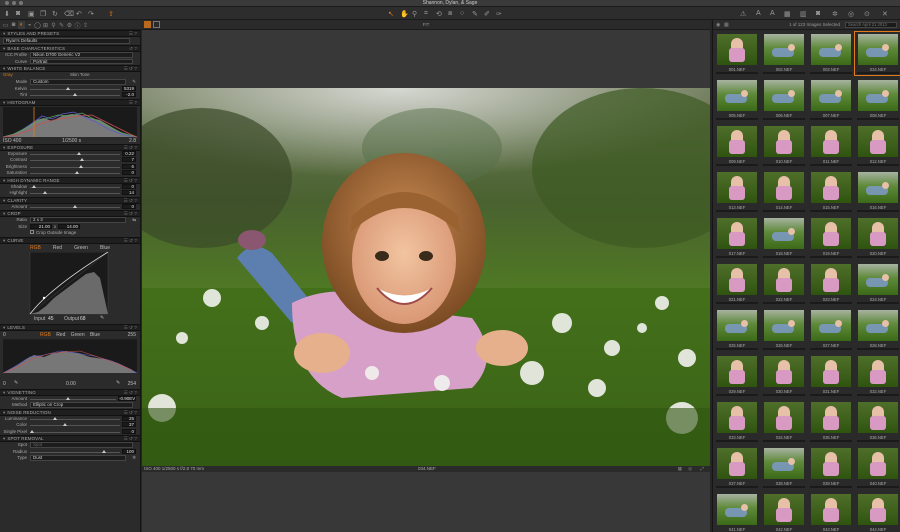  Describe the element at coordinates (13, 25) in the screenshot. I see `tab-capture-icon: ◙` at that location.